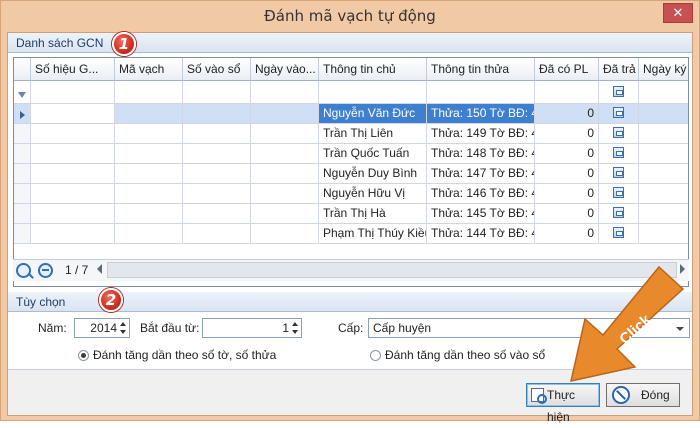 This screenshot has height=428, width=700. What do you see at coordinates (373, 214) in the screenshot?
I see `table-cell: Trần Thị Hà` at bounding box center [373, 214].